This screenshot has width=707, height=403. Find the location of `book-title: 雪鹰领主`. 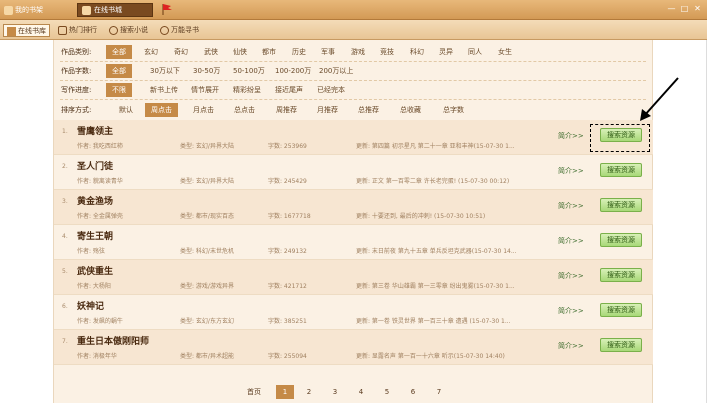

book-title: 雪鹰领主 is located at coordinates (95, 130).